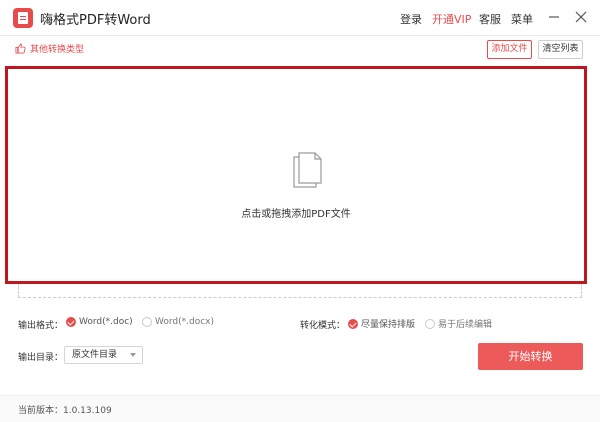  I want to click on vip-link: 开通VIP, so click(451, 19).